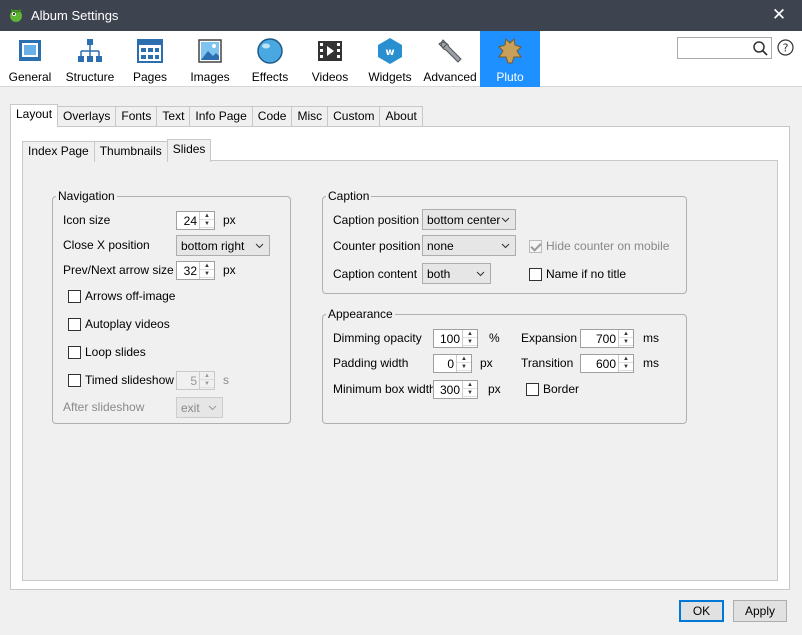  Describe the element at coordinates (210, 59) in the screenshot. I see `toolbar-images: Images` at that location.